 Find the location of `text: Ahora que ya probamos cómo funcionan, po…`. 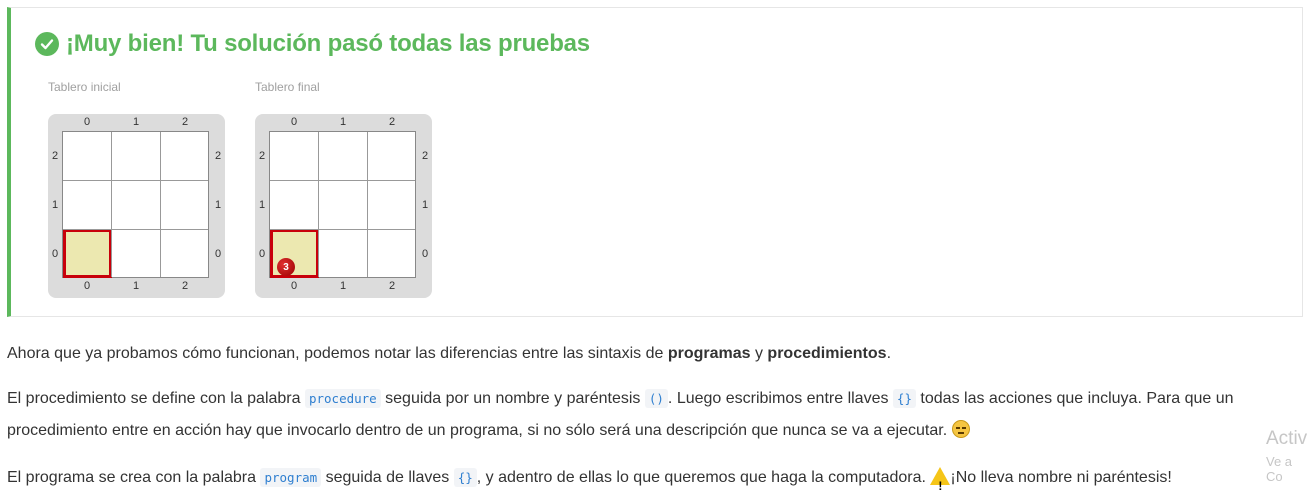

text: Ahora que ya probamos cómo funcionan, po… is located at coordinates (337, 353).